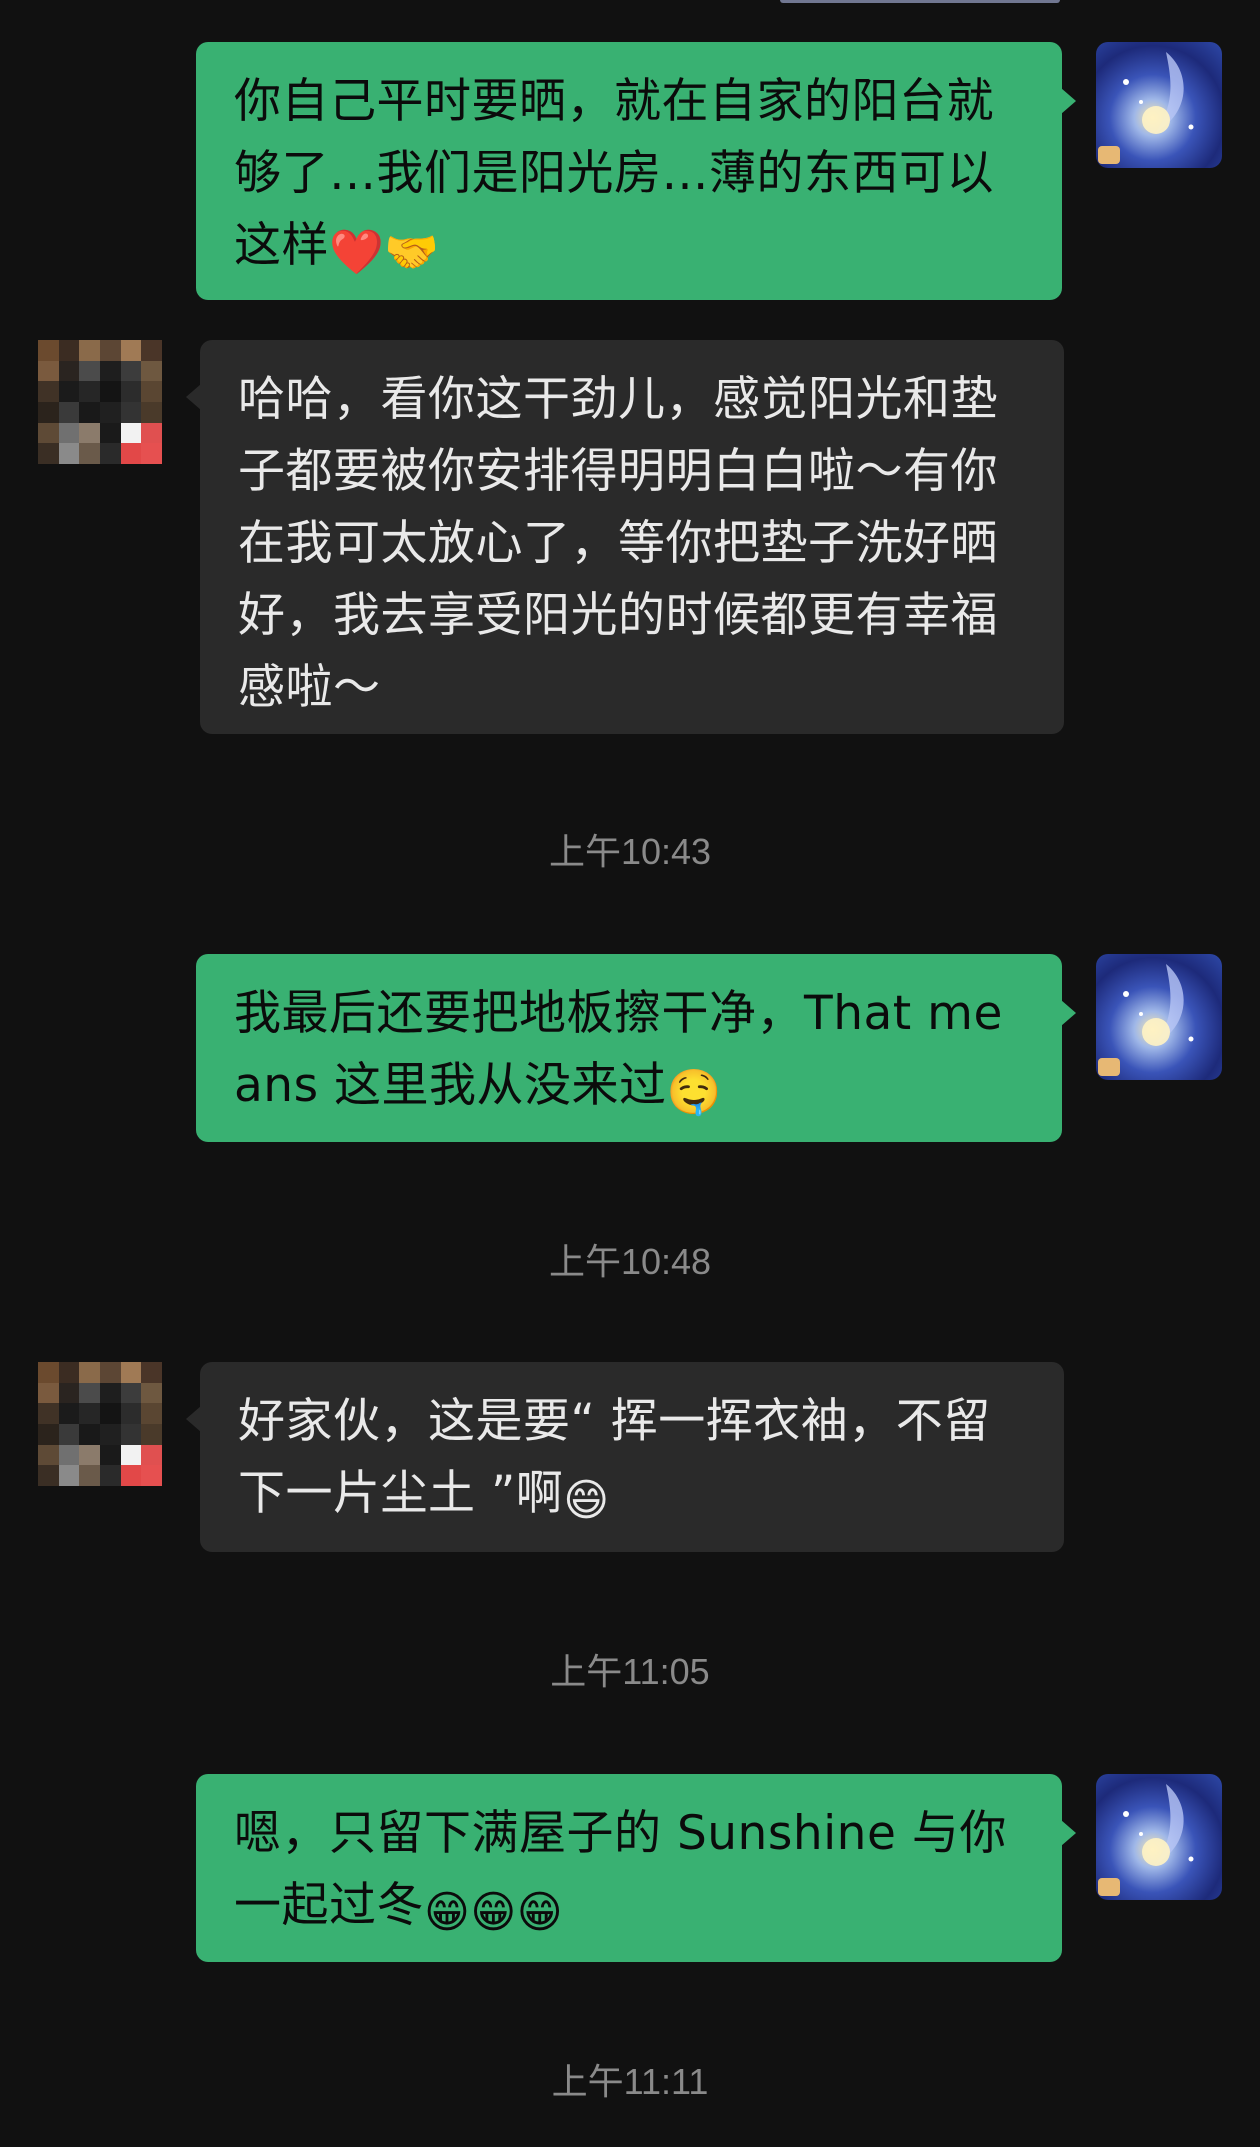 This screenshot has width=1260, height=2147. I want to click on message-bubble-received: 好家伙，这是要“ 挥一挥衣袖，不留下一片尘土 ”啊😄, so click(632, 1457).